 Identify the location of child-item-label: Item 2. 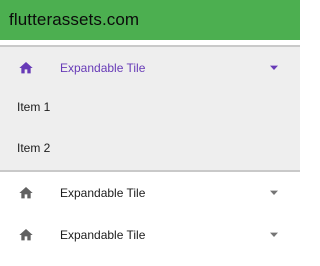
(34, 148).